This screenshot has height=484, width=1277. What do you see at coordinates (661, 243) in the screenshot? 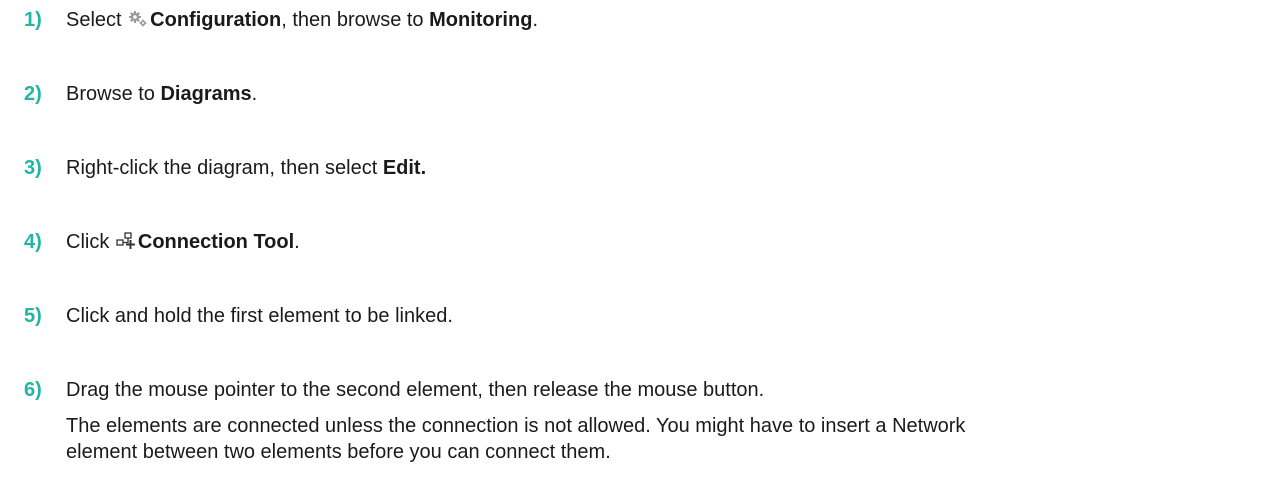
I see `step-text: Click Connection Tool.` at bounding box center [661, 243].